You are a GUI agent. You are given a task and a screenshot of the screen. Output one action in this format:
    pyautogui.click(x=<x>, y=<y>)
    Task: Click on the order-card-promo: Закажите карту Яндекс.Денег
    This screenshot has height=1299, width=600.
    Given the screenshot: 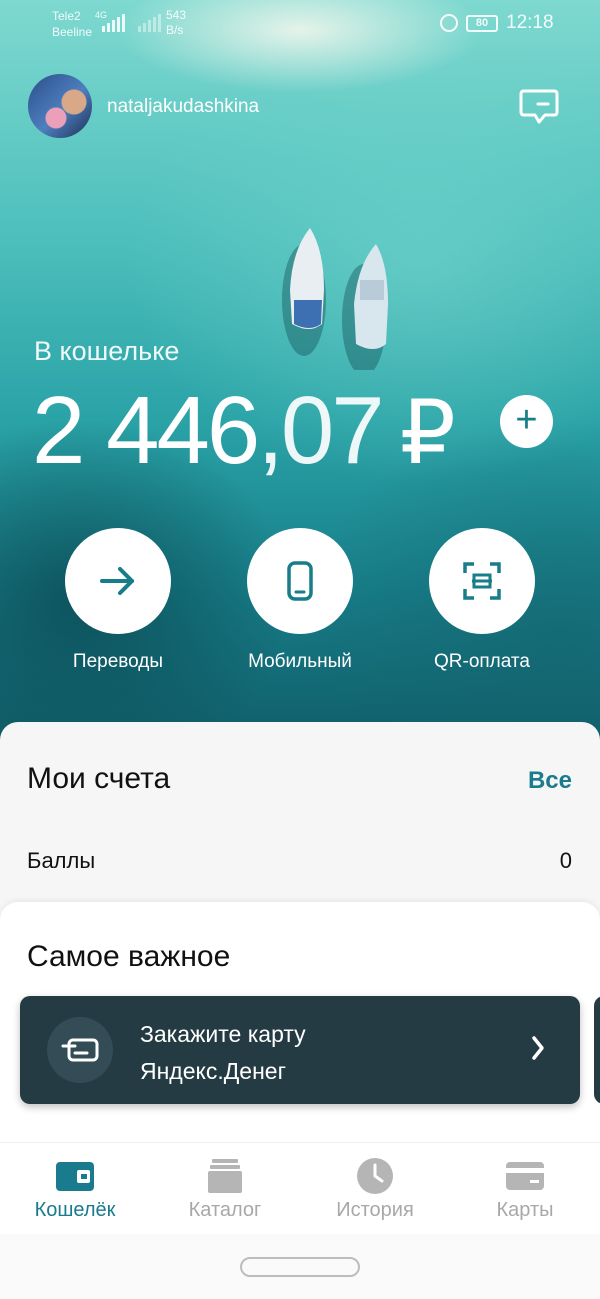 What is the action you would take?
    pyautogui.click(x=300, y=1050)
    